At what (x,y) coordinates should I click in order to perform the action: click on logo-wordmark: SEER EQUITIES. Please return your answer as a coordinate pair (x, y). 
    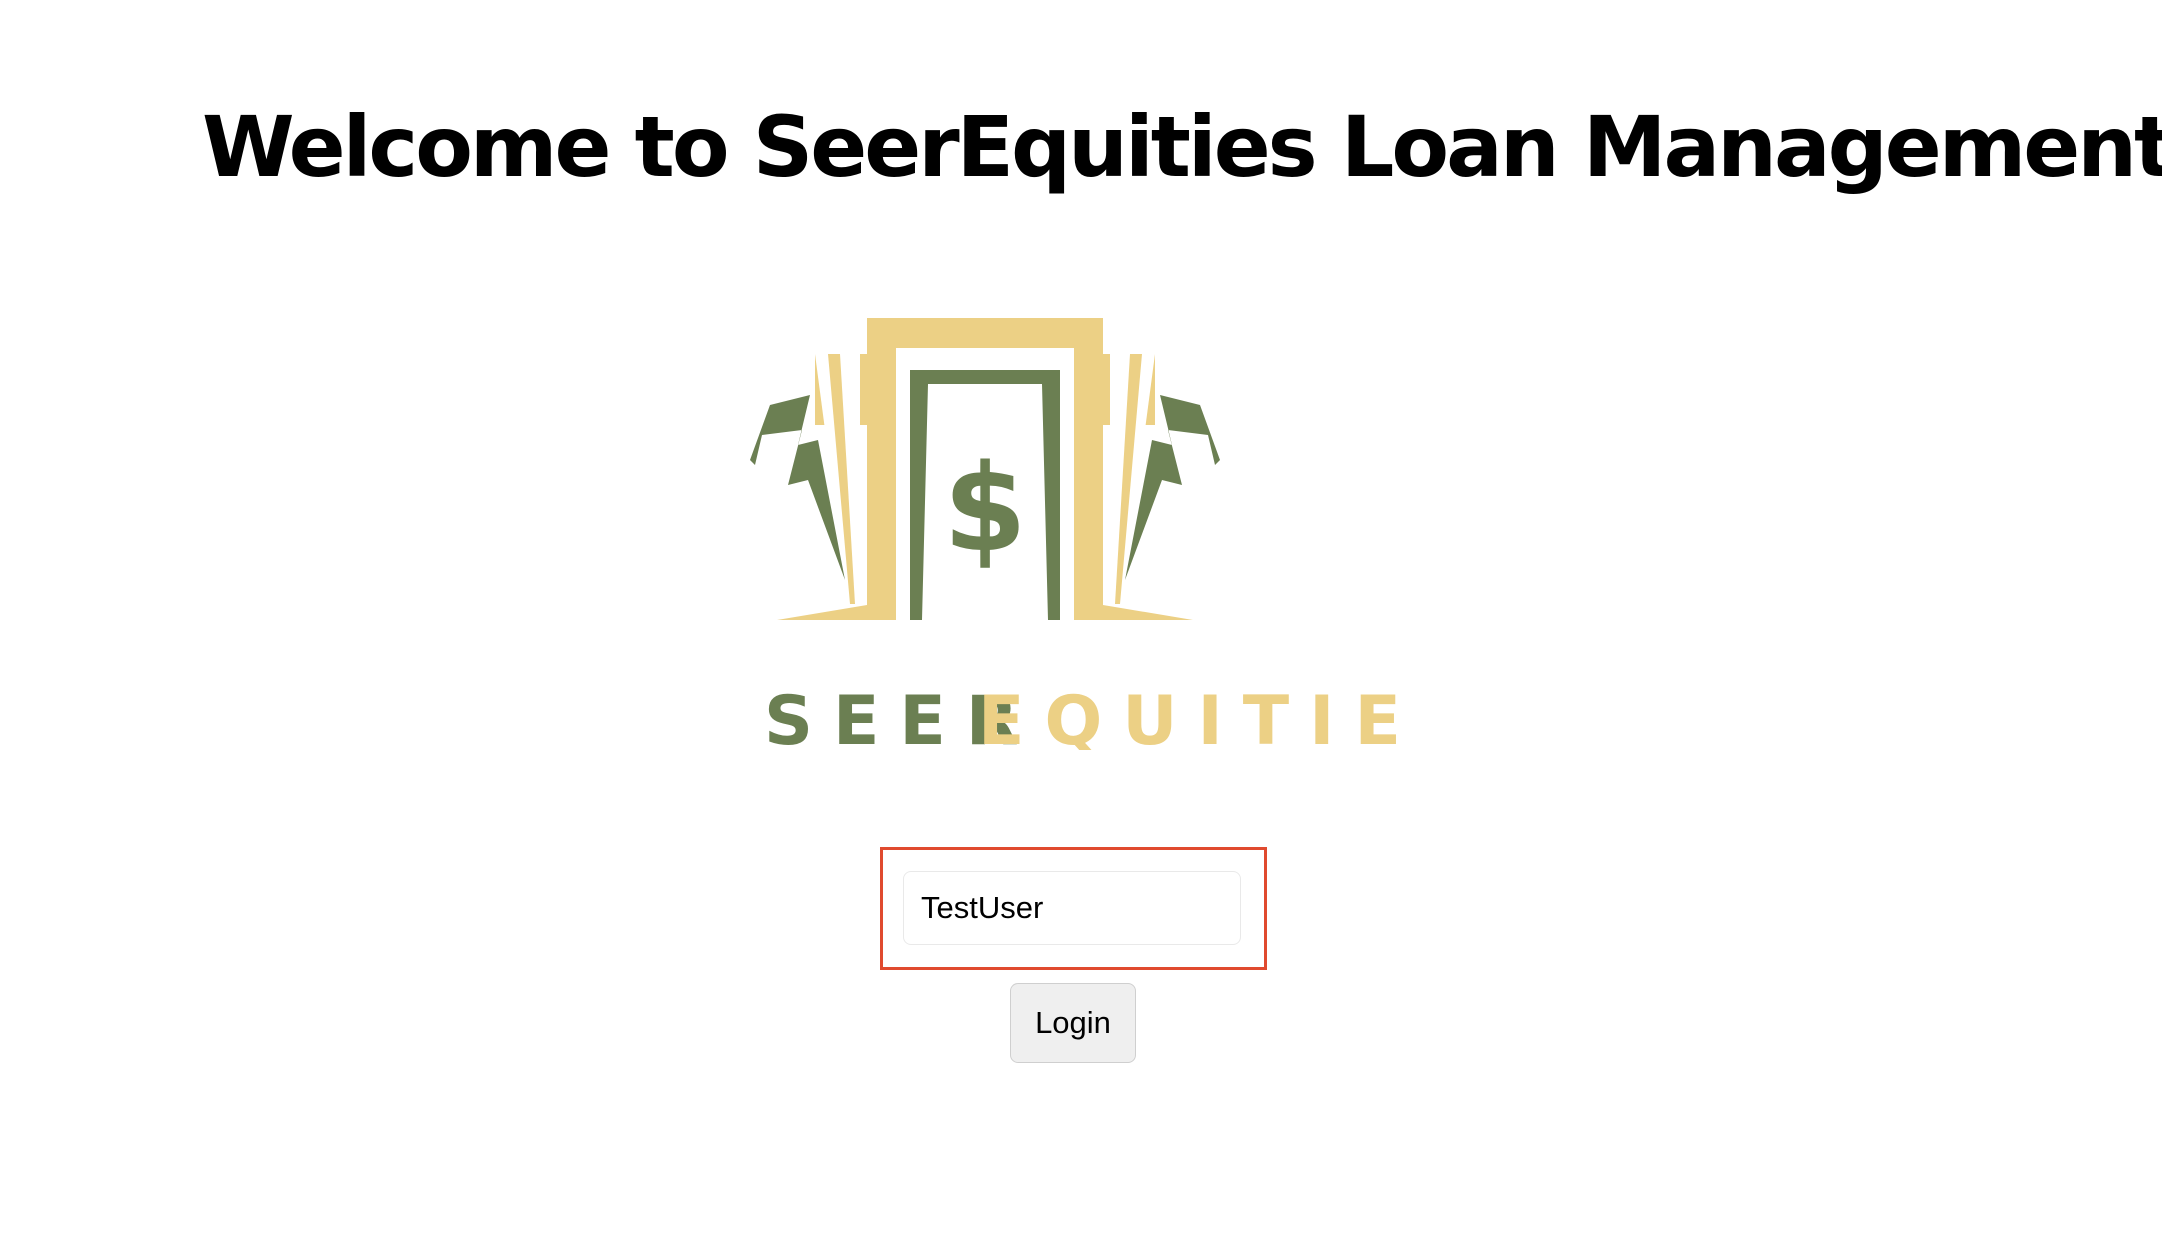
    Looking at the image, I should click on (1087, 716).